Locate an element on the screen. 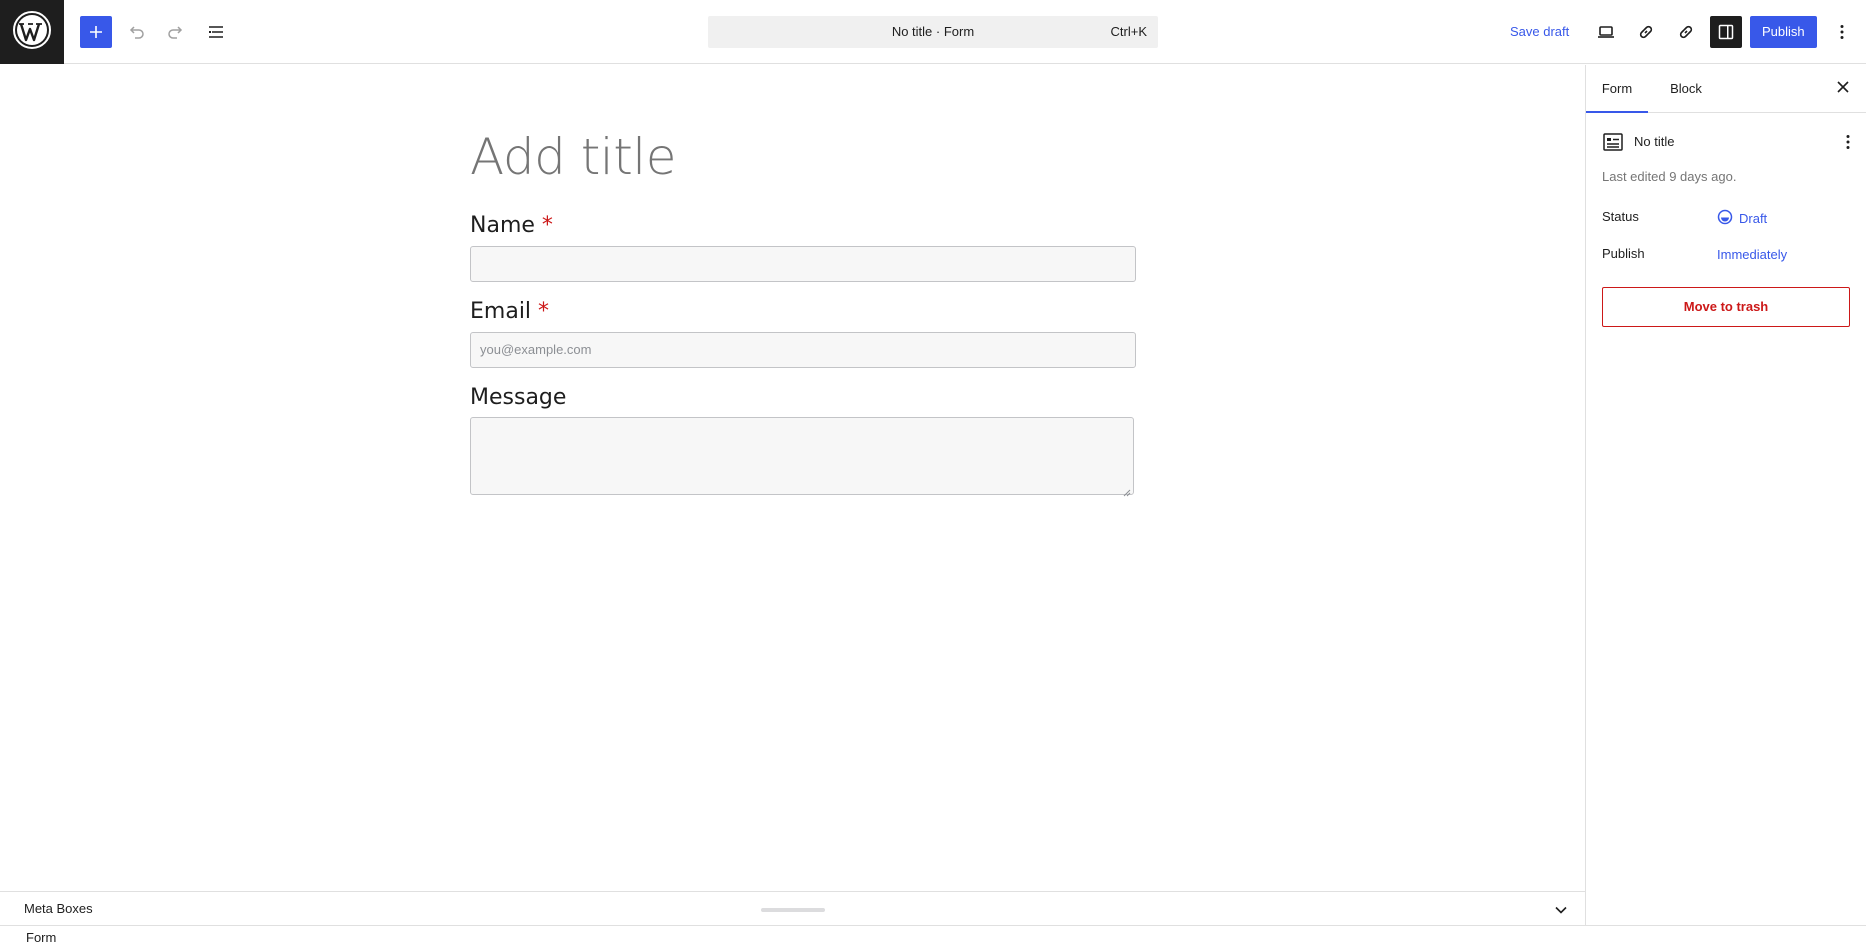 Image resolution: width=1866 pixels, height=950 pixels. document-summary: No title is located at coordinates (1727, 142).